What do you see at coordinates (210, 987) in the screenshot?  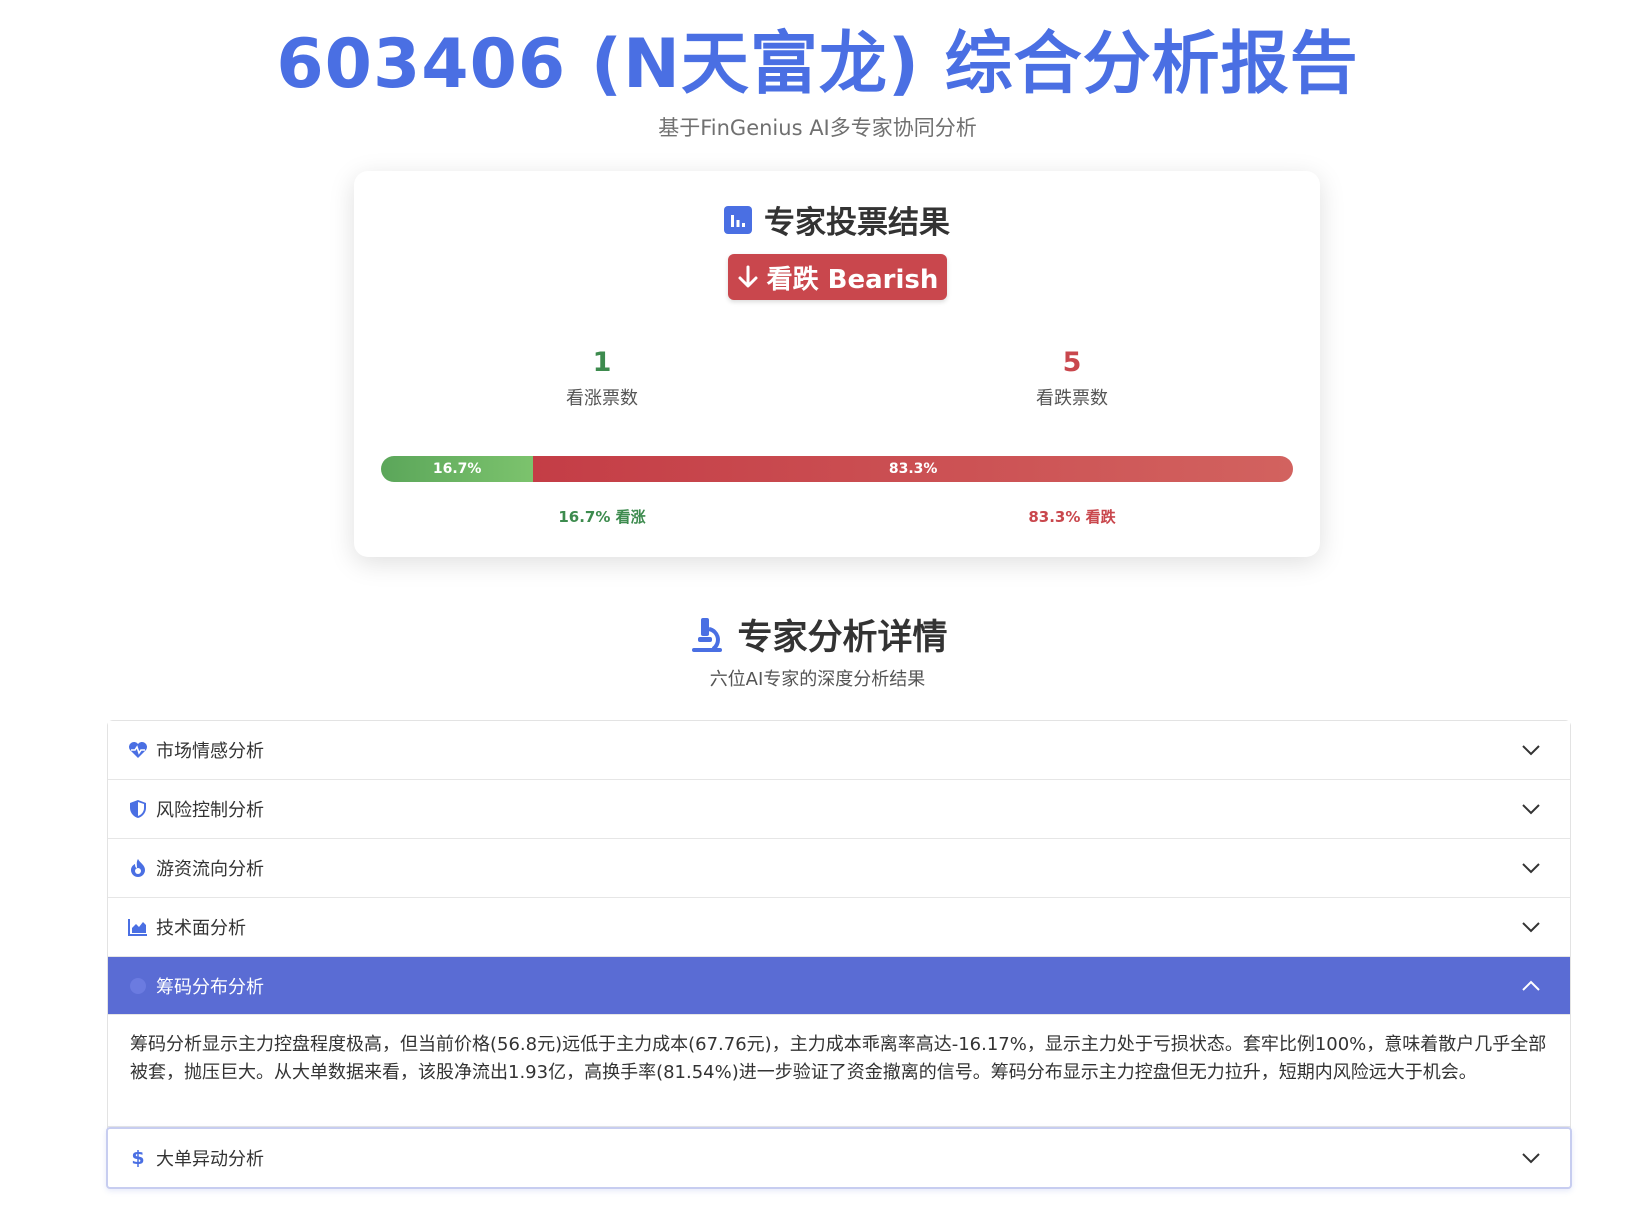 I see `accordion-label: 筹码分布分析` at bounding box center [210, 987].